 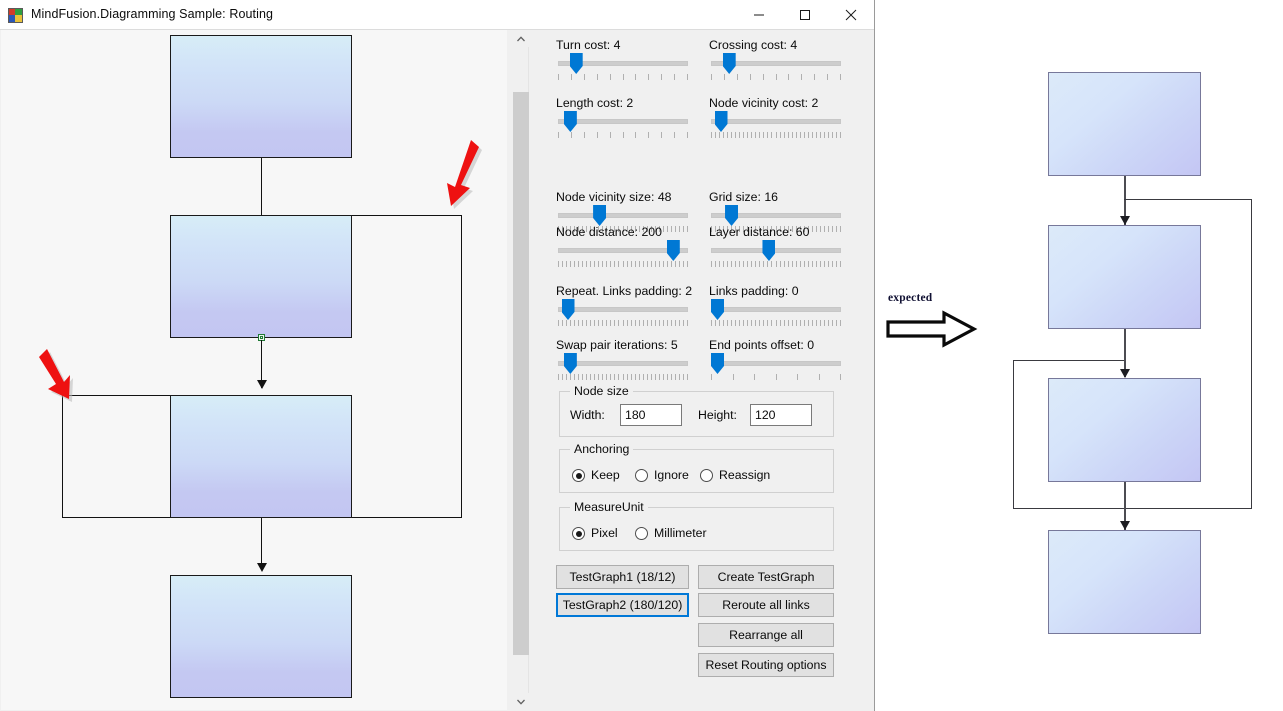 What do you see at coordinates (15, 15) in the screenshot?
I see `app-icon` at bounding box center [15, 15].